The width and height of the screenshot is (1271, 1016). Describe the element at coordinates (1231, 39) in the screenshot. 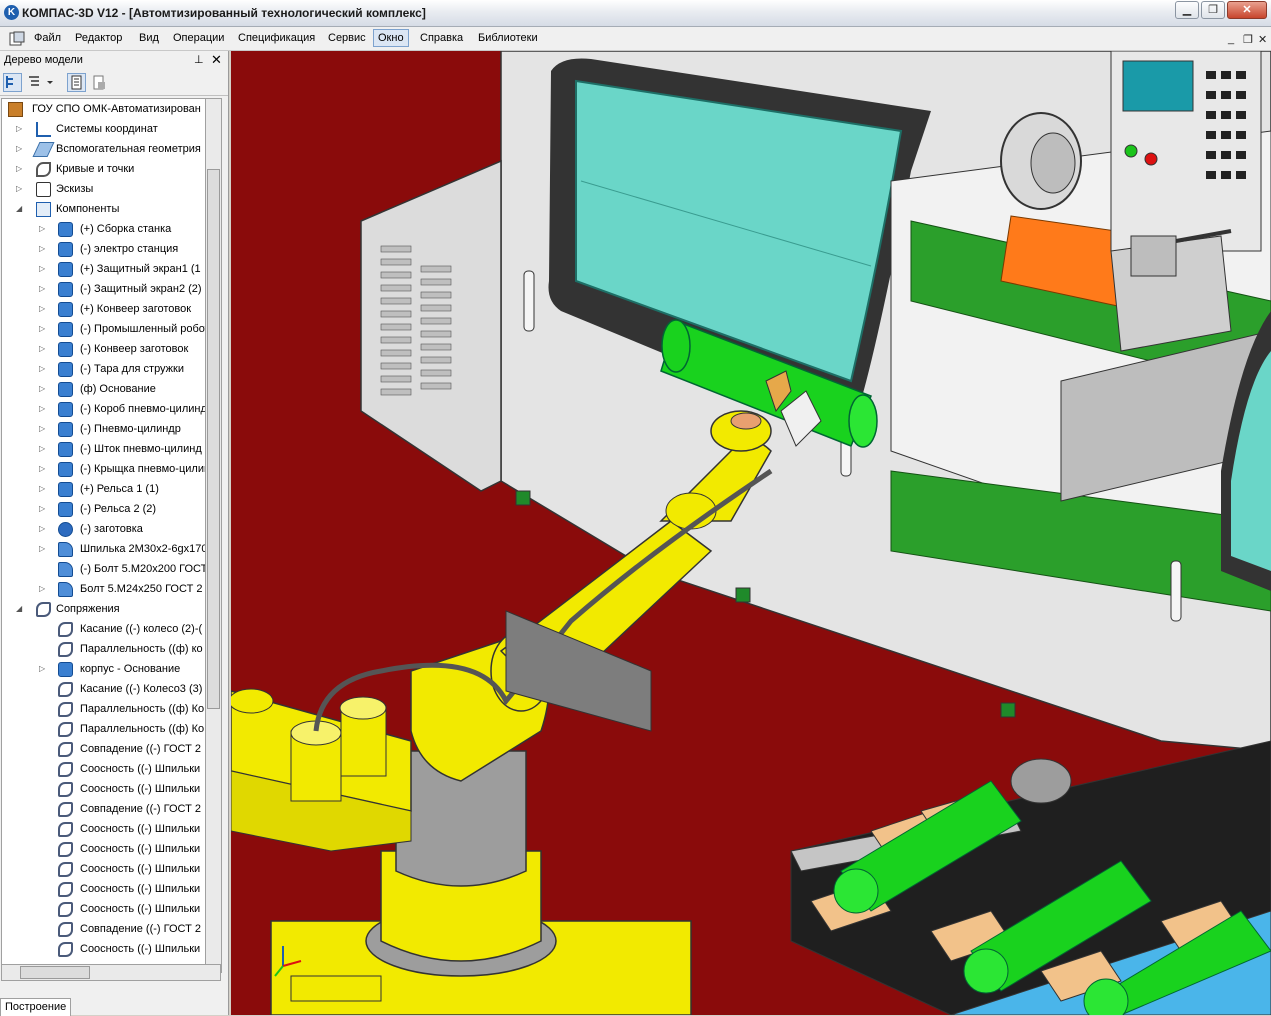

I see `doc-minimize-button: _` at that location.